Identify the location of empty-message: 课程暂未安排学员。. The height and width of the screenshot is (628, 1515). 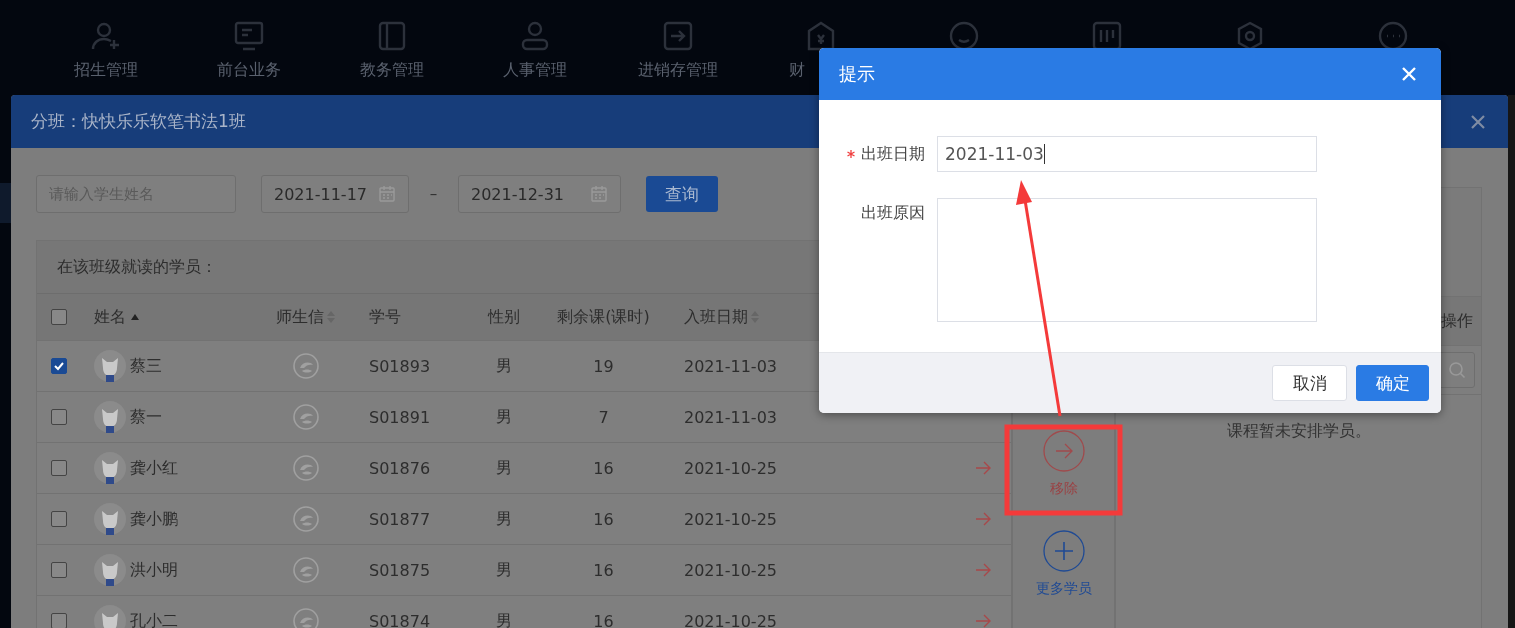
(1298, 431).